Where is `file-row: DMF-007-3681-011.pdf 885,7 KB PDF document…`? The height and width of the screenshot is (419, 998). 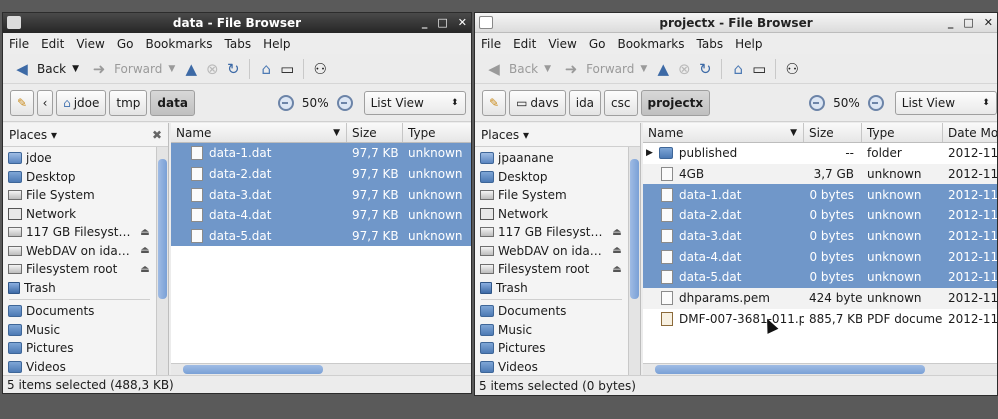
file-row: DMF-007-3681-011.pdf 885,7 KB PDF document… is located at coordinates (820, 319).